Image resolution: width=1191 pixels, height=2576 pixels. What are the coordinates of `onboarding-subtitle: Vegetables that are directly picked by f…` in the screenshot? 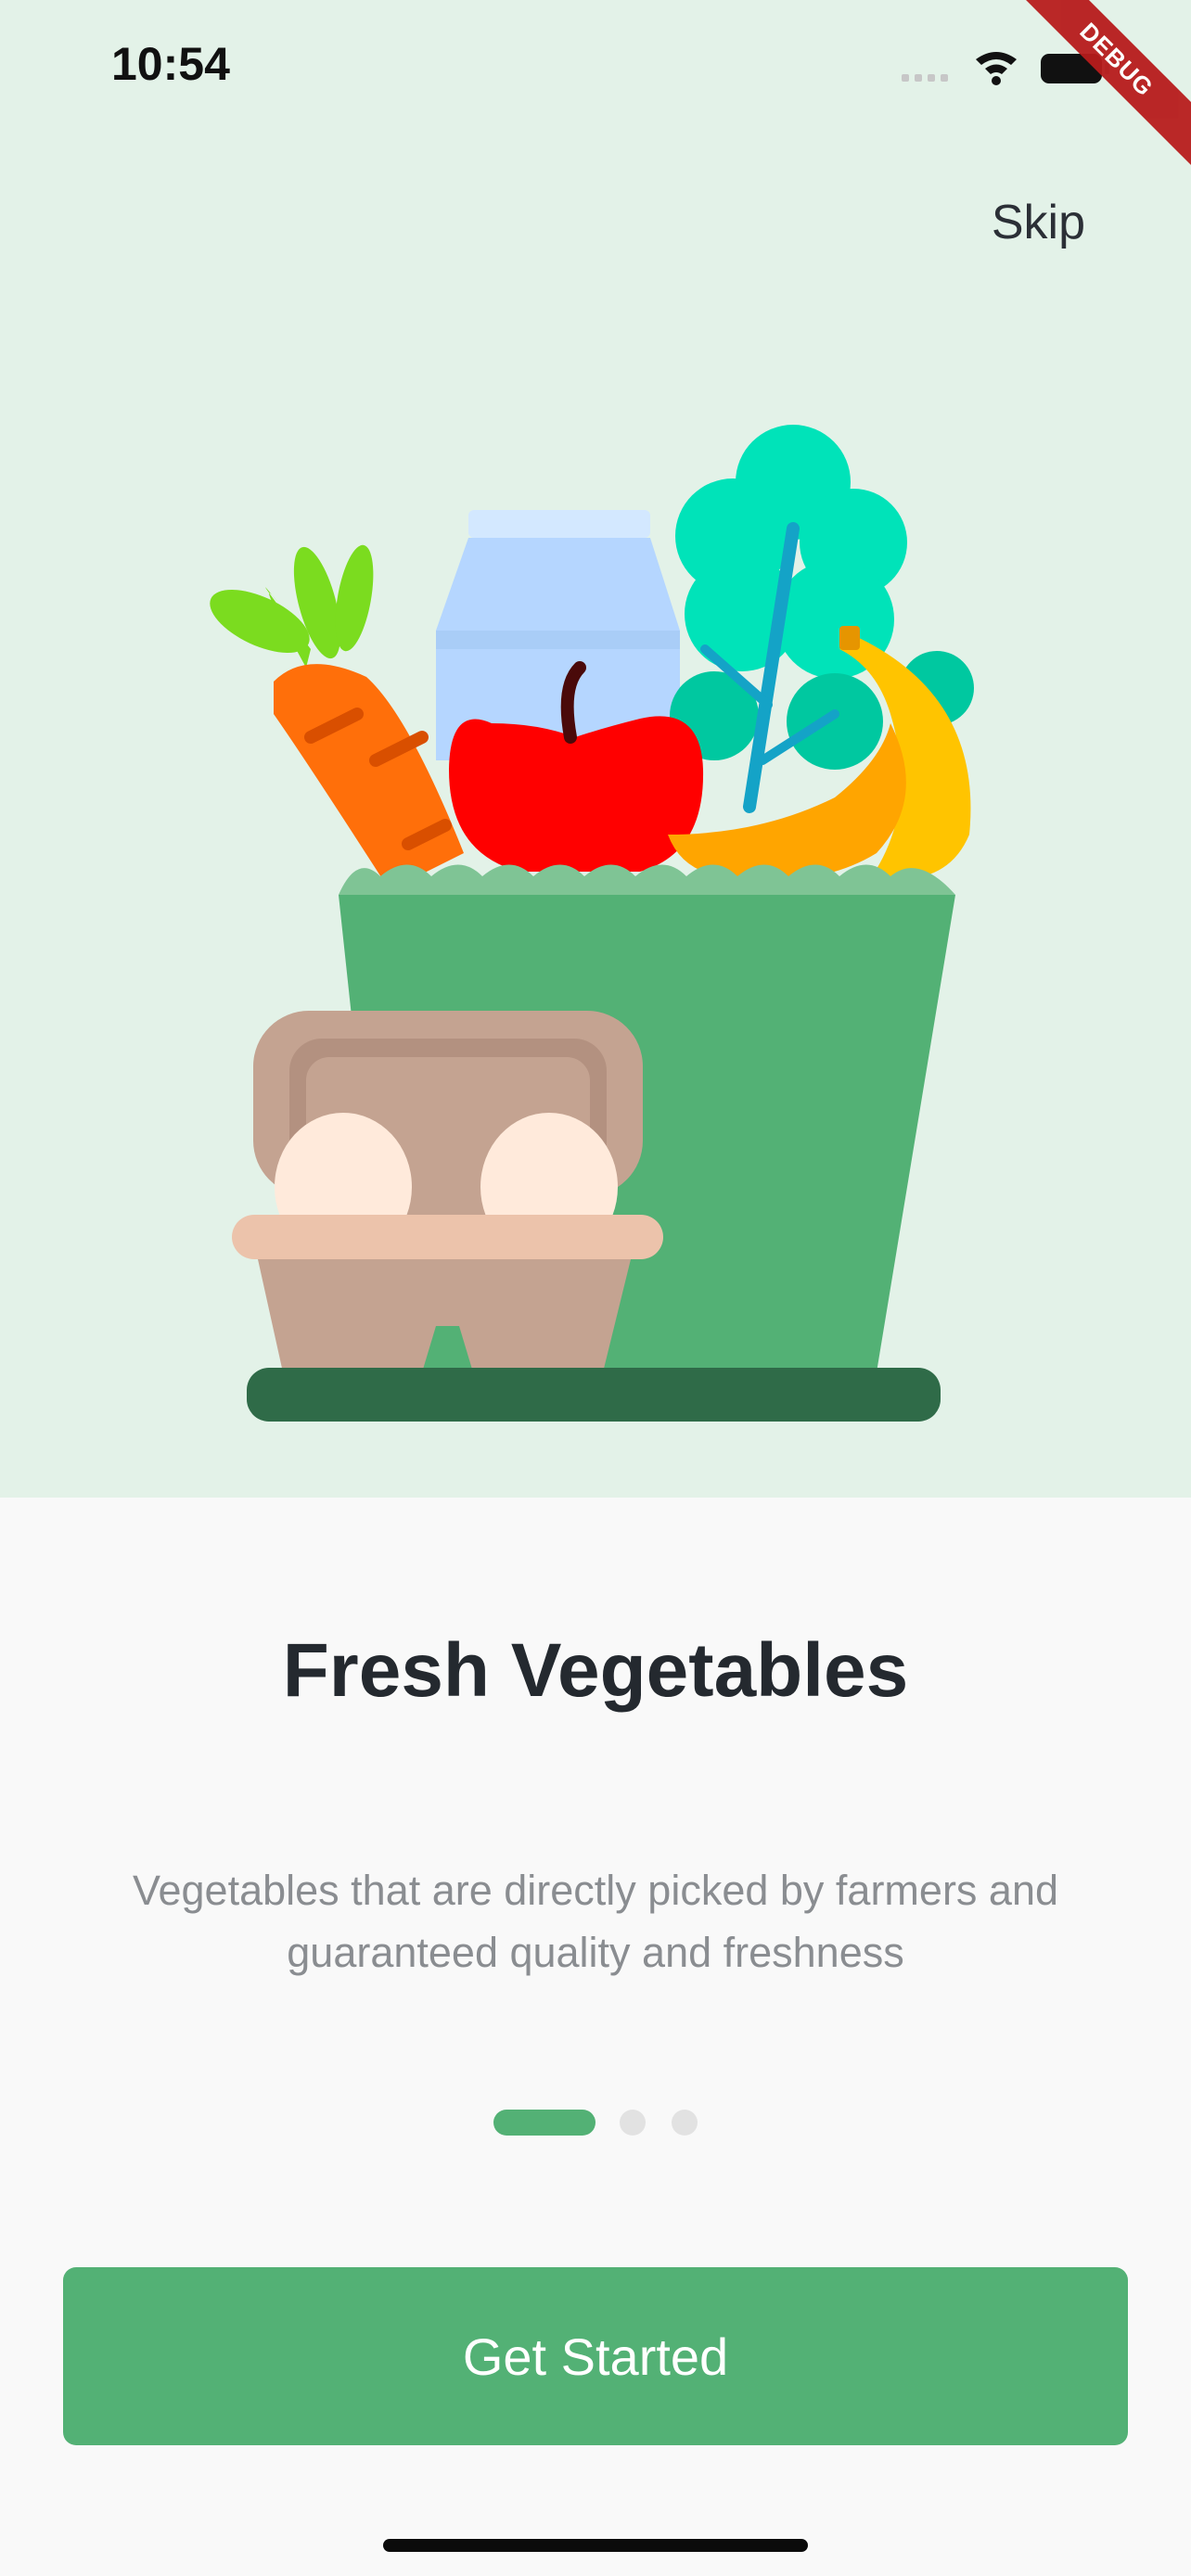 It's located at (595, 1922).